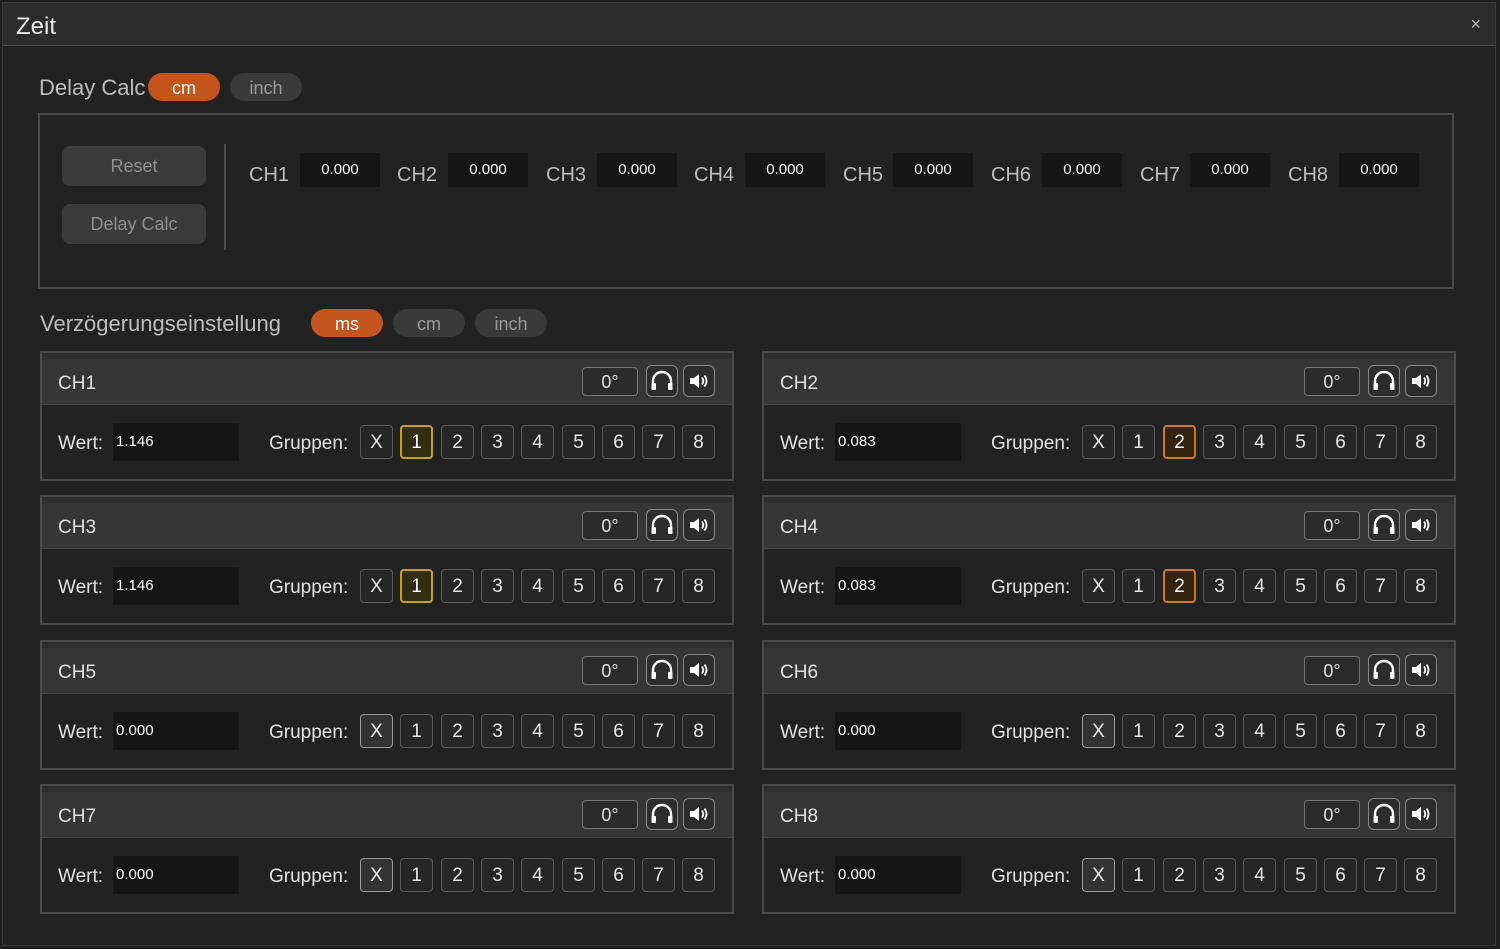  I want to click on delay-calc-button: Delay Calc, so click(134, 224).